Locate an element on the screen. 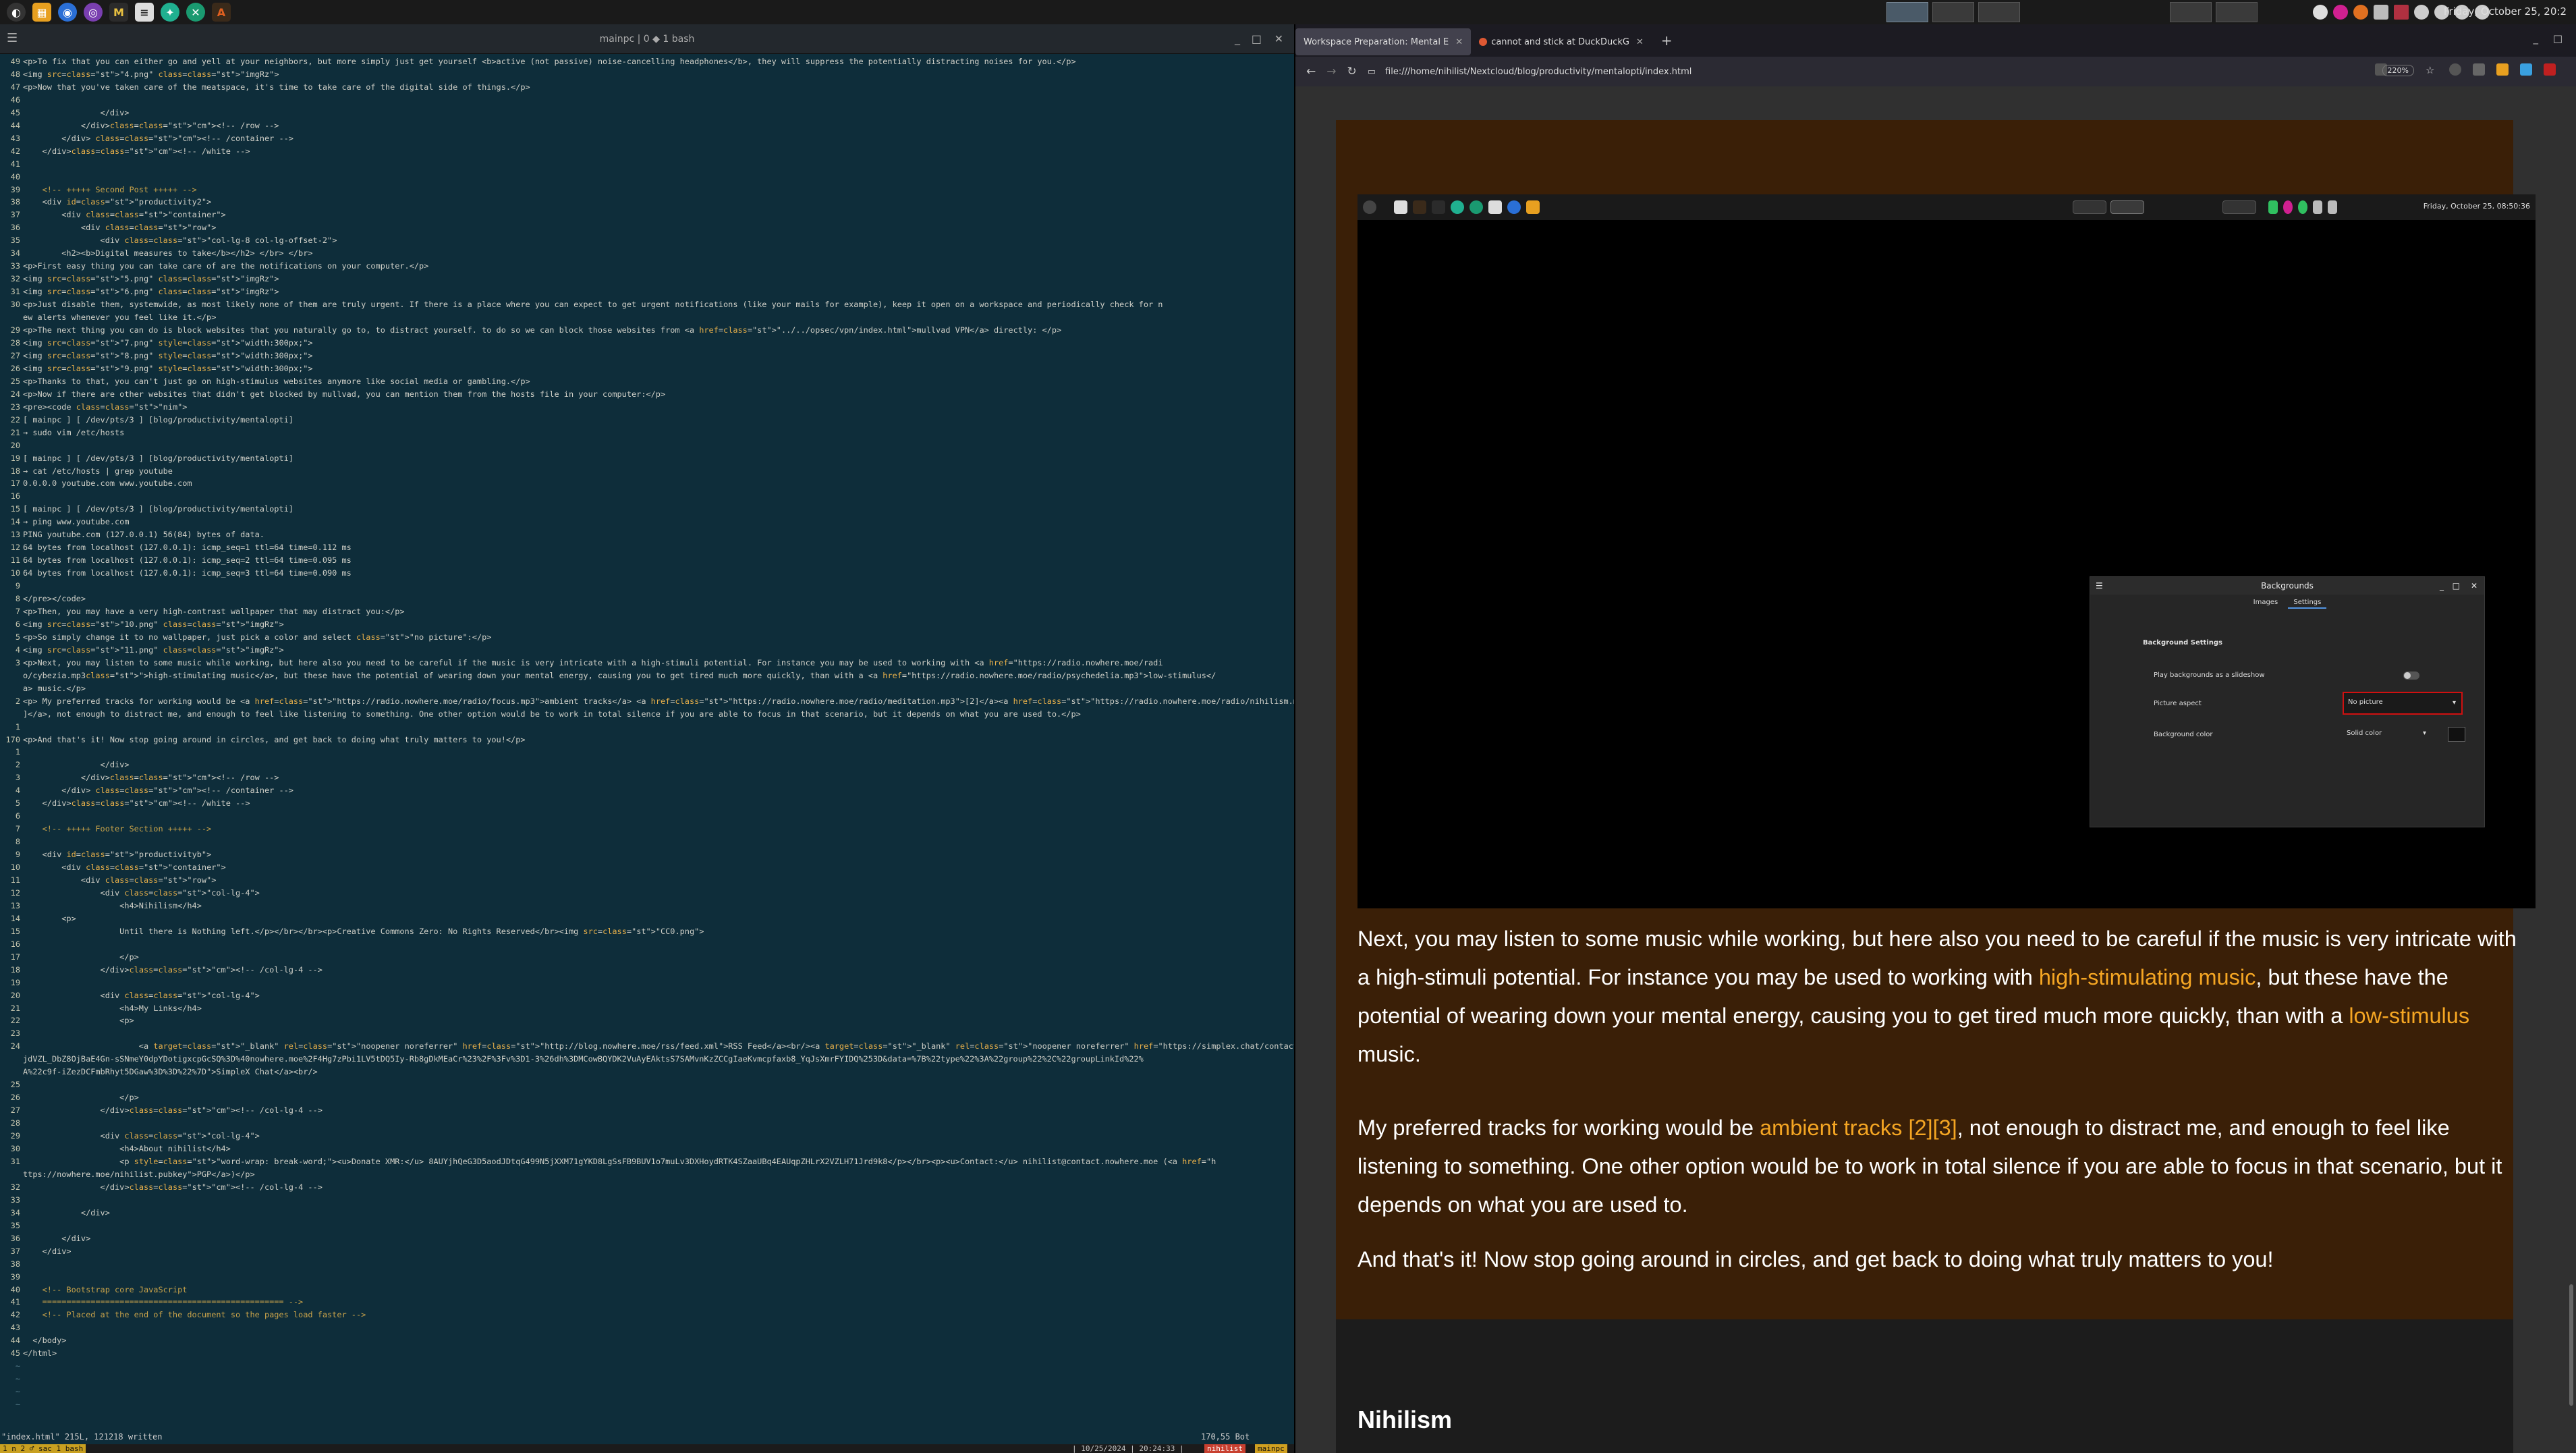  firefox-icon: ◉ is located at coordinates (67, 12).